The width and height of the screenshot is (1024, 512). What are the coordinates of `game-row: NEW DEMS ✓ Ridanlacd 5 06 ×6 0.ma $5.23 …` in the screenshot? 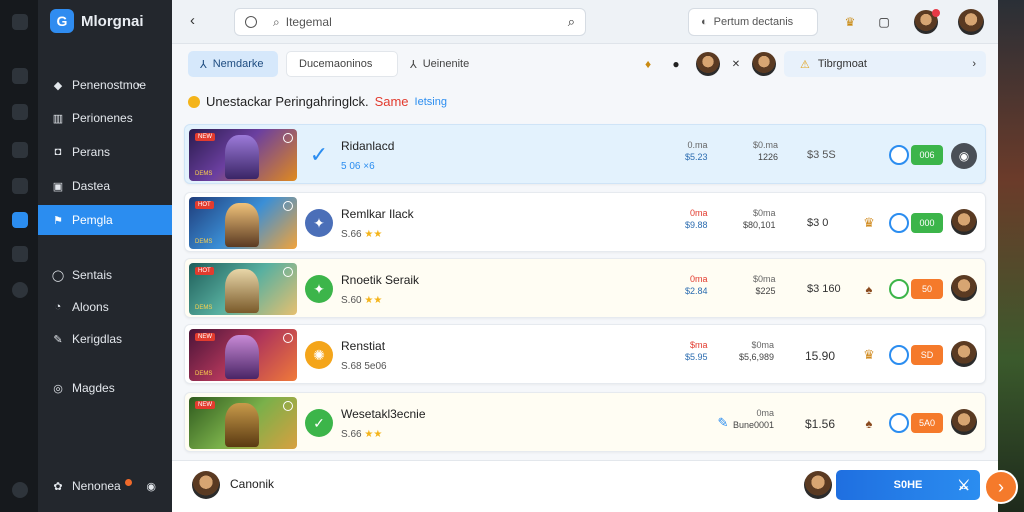 It's located at (585, 154).